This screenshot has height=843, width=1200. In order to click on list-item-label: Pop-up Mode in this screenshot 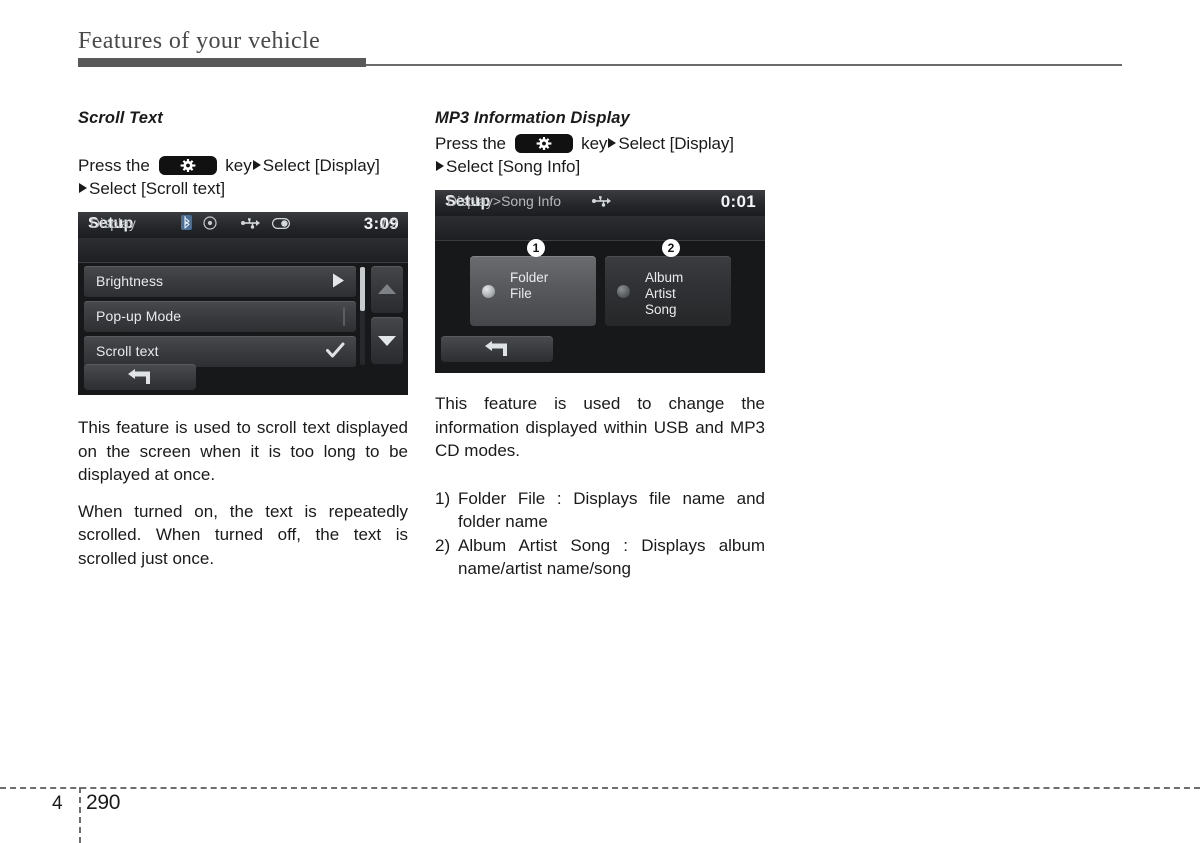, I will do `click(139, 316)`.